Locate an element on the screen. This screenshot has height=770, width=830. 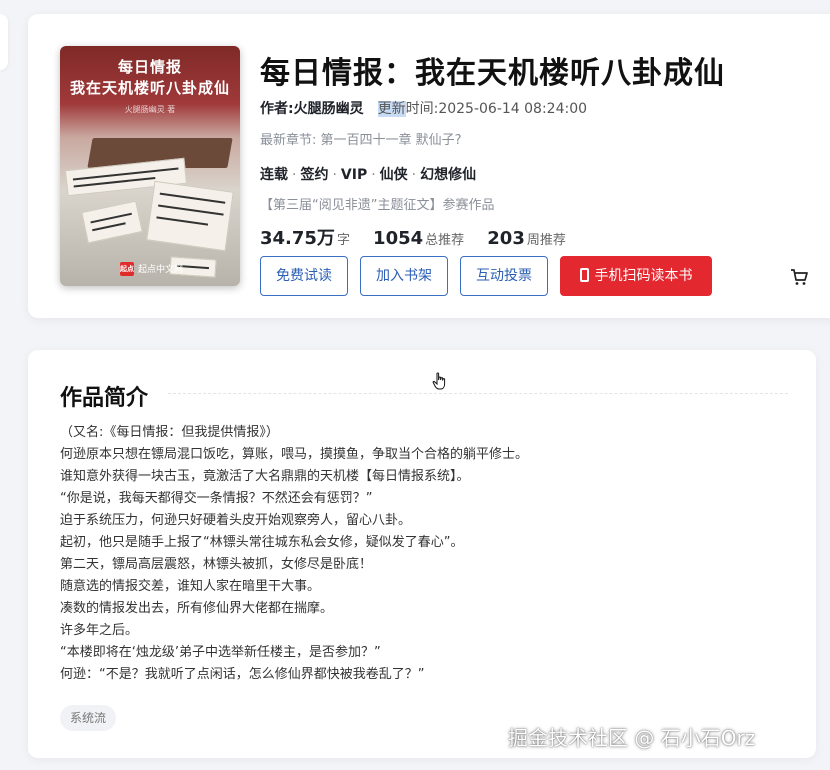
intro-line: 随意选的情报交差，谁知人家在暗里干大事。 is located at coordinates (190, 586).